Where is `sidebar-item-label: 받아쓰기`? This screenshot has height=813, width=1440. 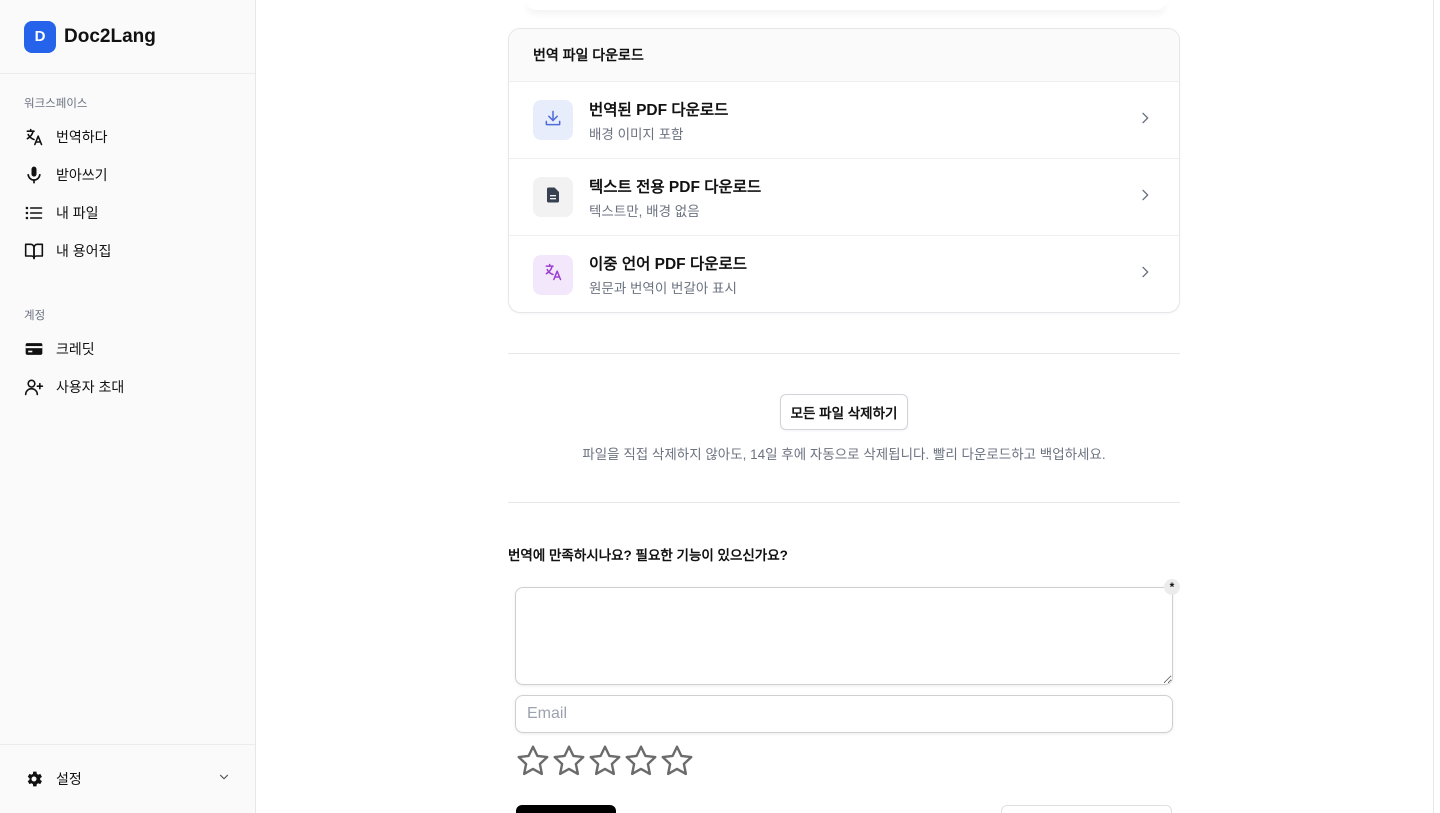
sidebar-item-label: 받아쓰기 is located at coordinates (82, 175).